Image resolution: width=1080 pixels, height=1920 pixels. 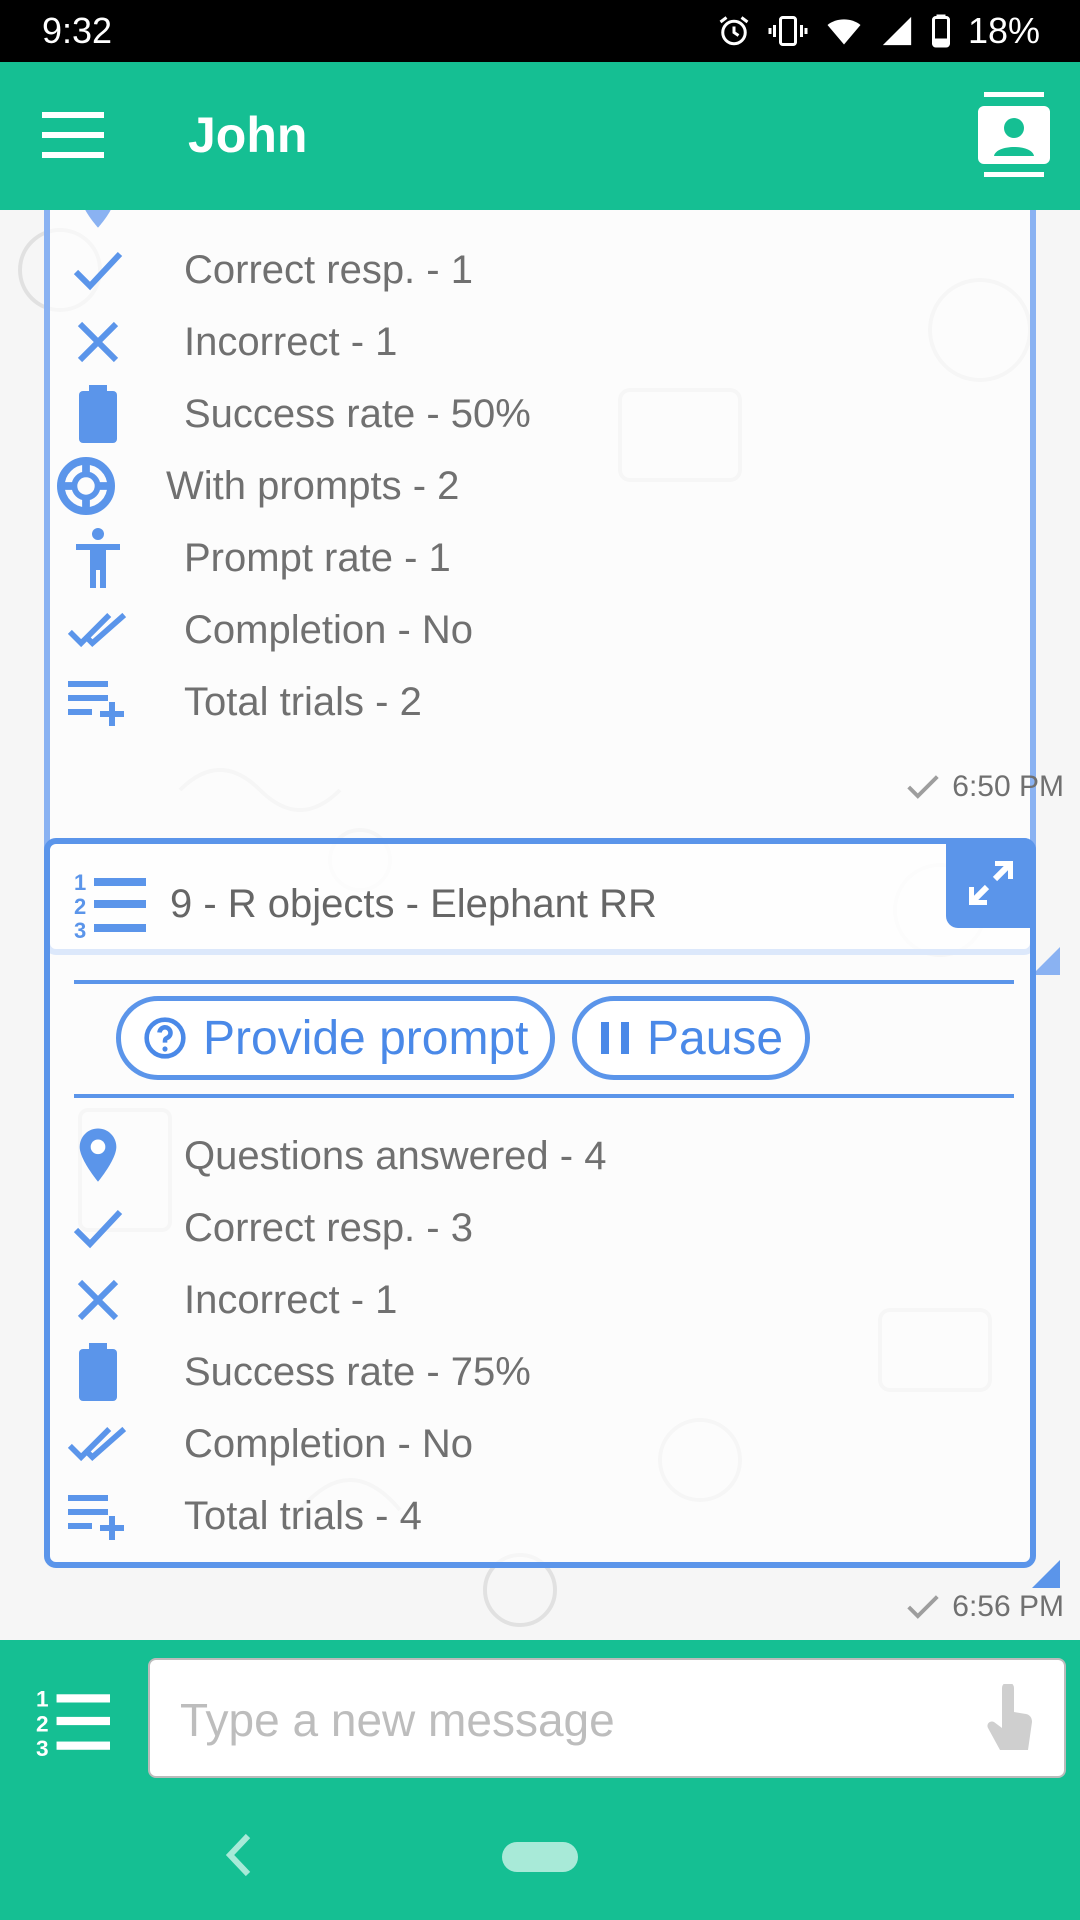 What do you see at coordinates (878, 31) in the screenshot?
I see `status-icons: 18%` at bounding box center [878, 31].